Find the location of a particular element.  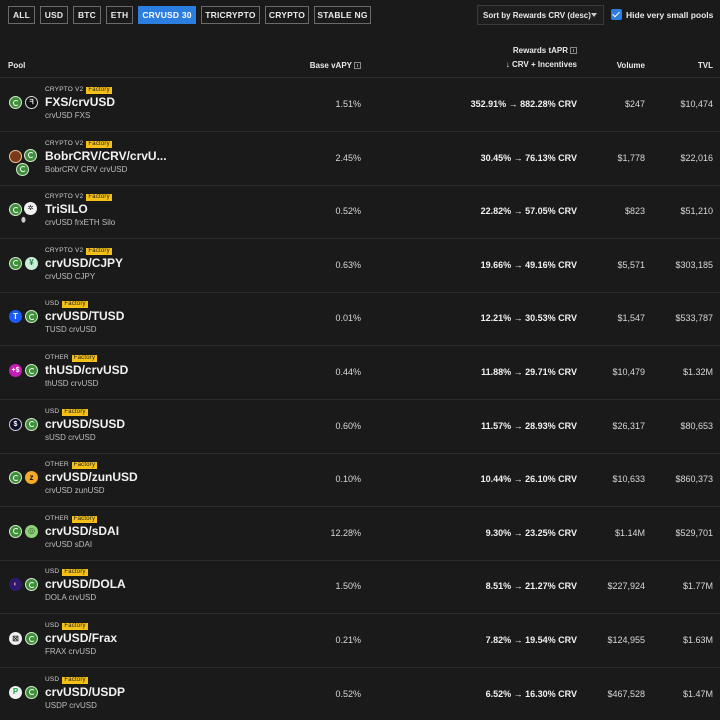

rewards-value: 352.91% → 882.28% CRV is located at coordinates (523, 104).